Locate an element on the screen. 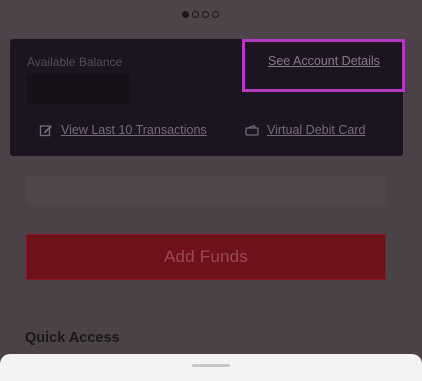 The height and width of the screenshot is (381, 422). see-account-details-link: See Account Details is located at coordinates (324, 61).